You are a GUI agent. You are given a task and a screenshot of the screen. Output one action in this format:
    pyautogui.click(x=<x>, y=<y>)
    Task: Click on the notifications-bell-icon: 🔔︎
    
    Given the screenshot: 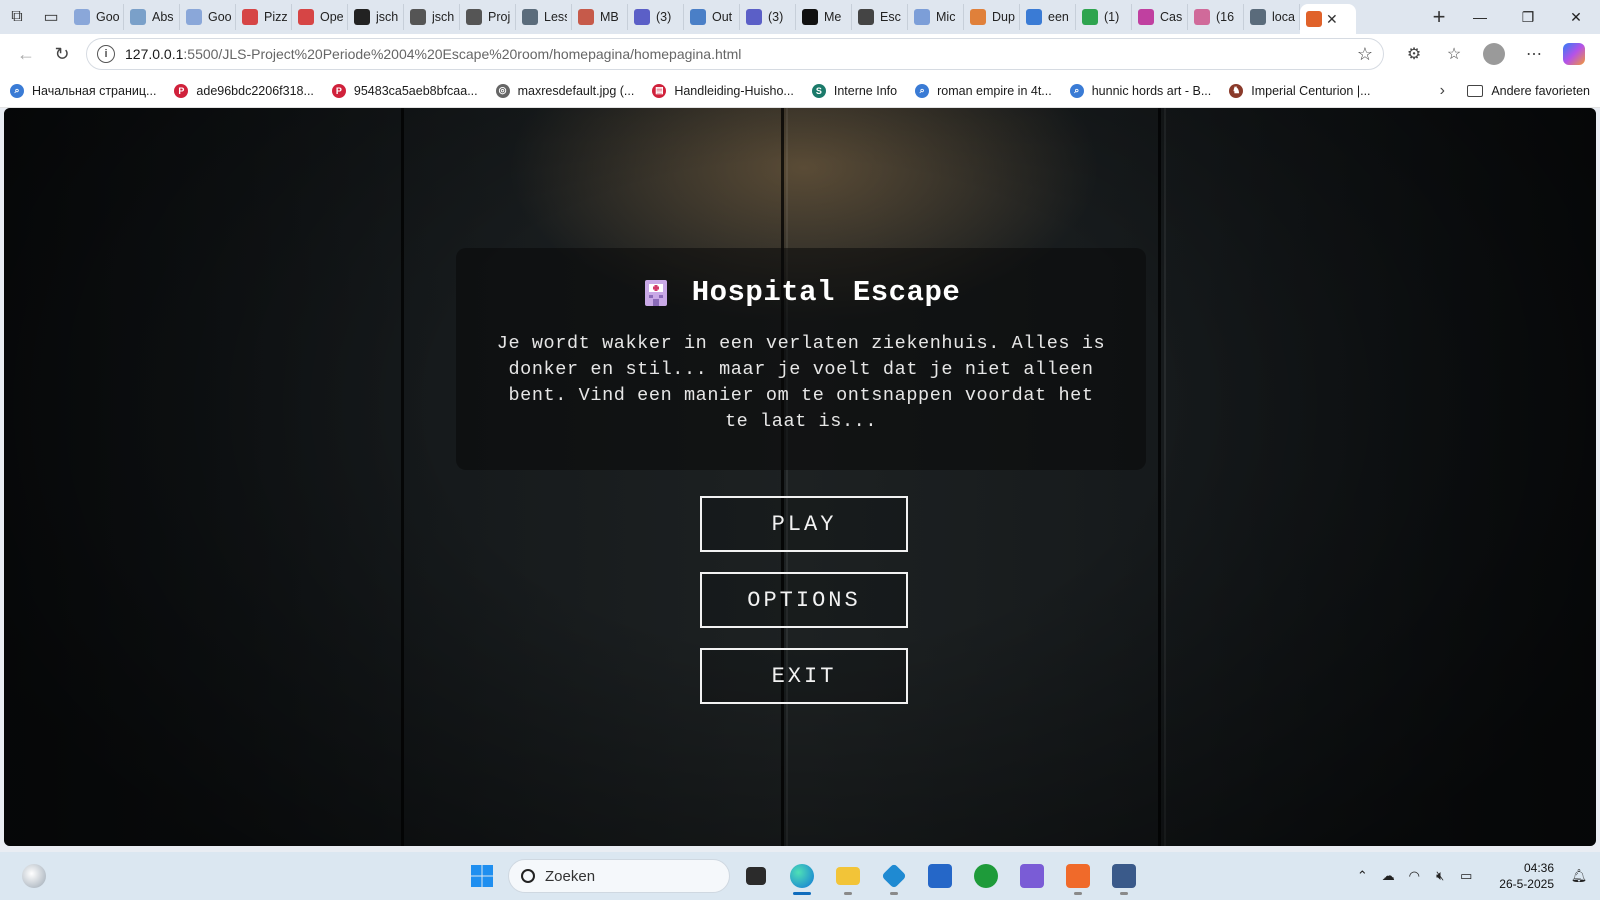 What is the action you would take?
    pyautogui.click(x=1579, y=876)
    